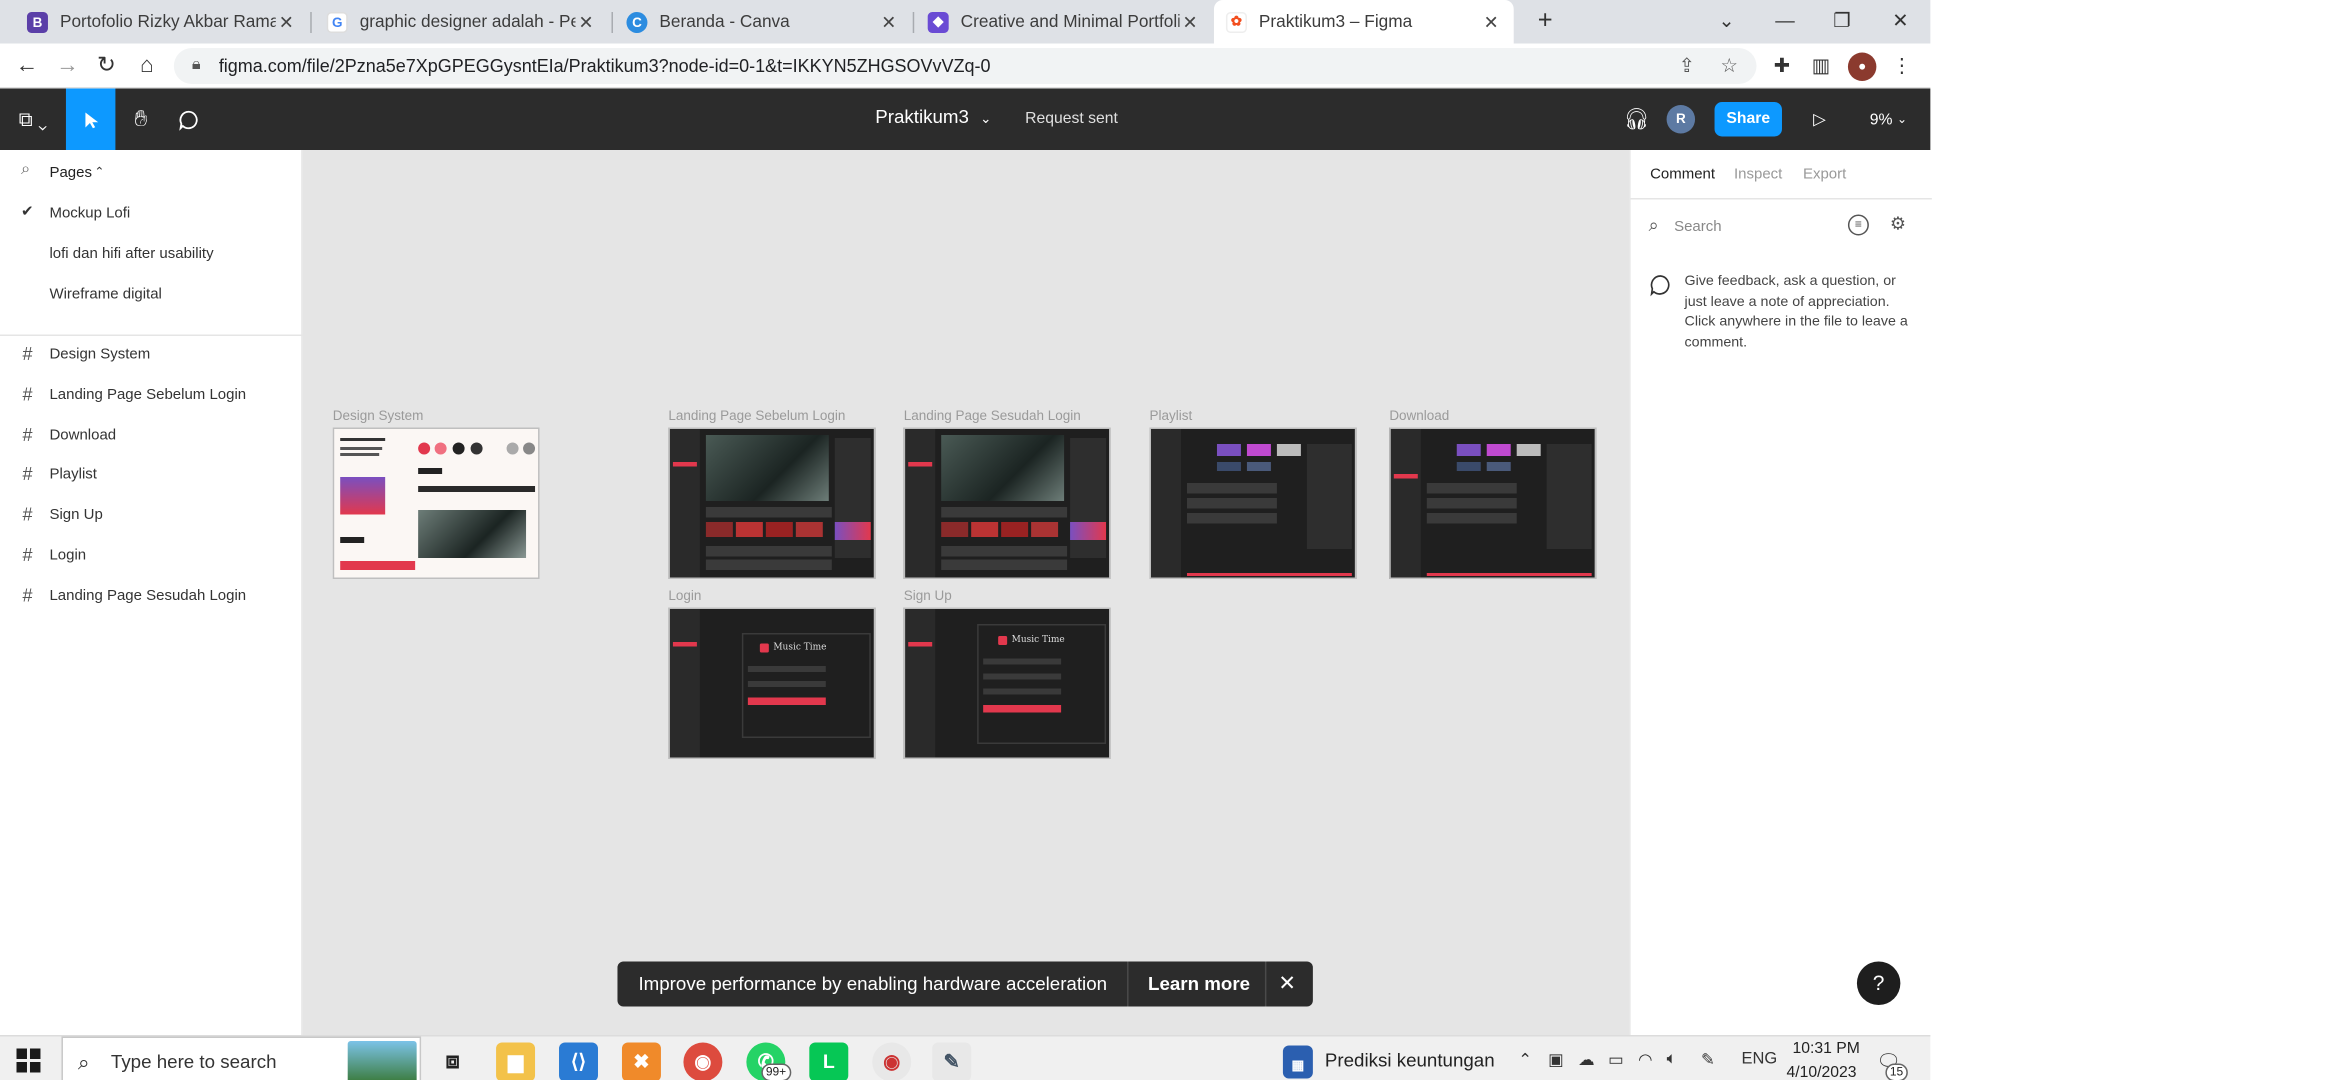 The height and width of the screenshot is (1080, 2338). I want to click on volume-icon: 🔈︎, so click(1672, 1060).